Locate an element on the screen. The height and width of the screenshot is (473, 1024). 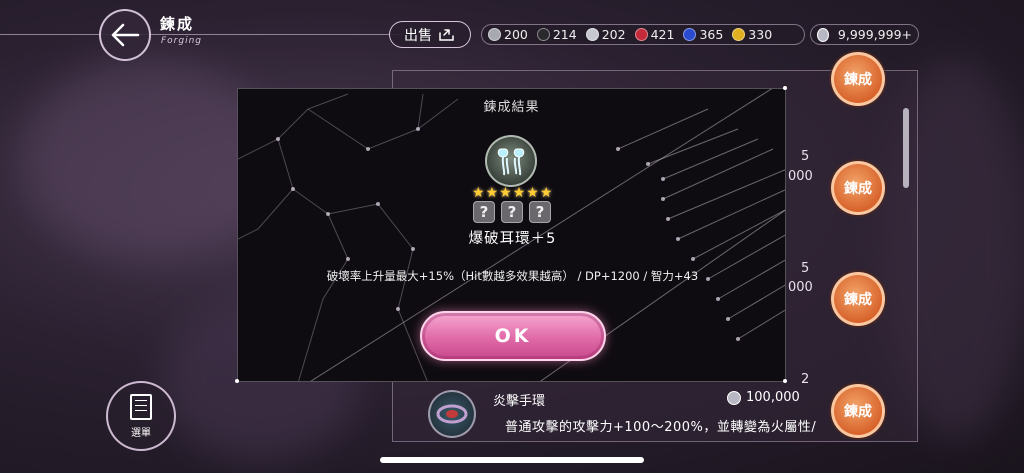
dialog-title: 鍊成結果 is located at coordinates (511, 107).